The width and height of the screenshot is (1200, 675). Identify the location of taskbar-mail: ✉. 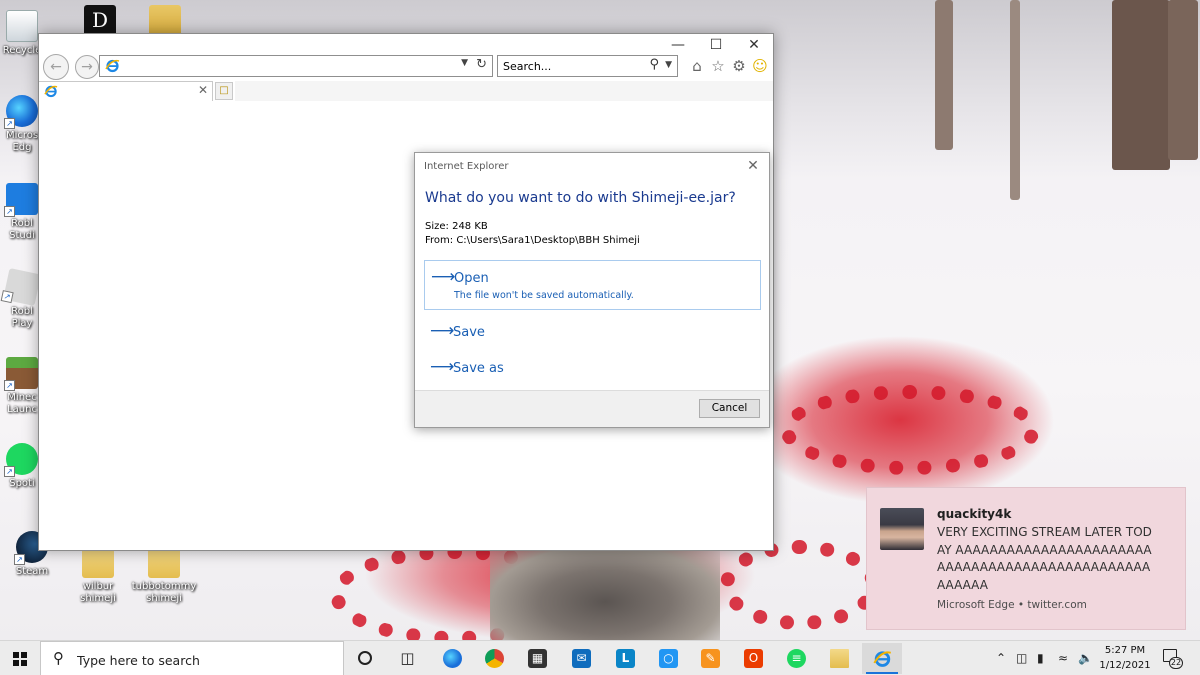
(581, 658).